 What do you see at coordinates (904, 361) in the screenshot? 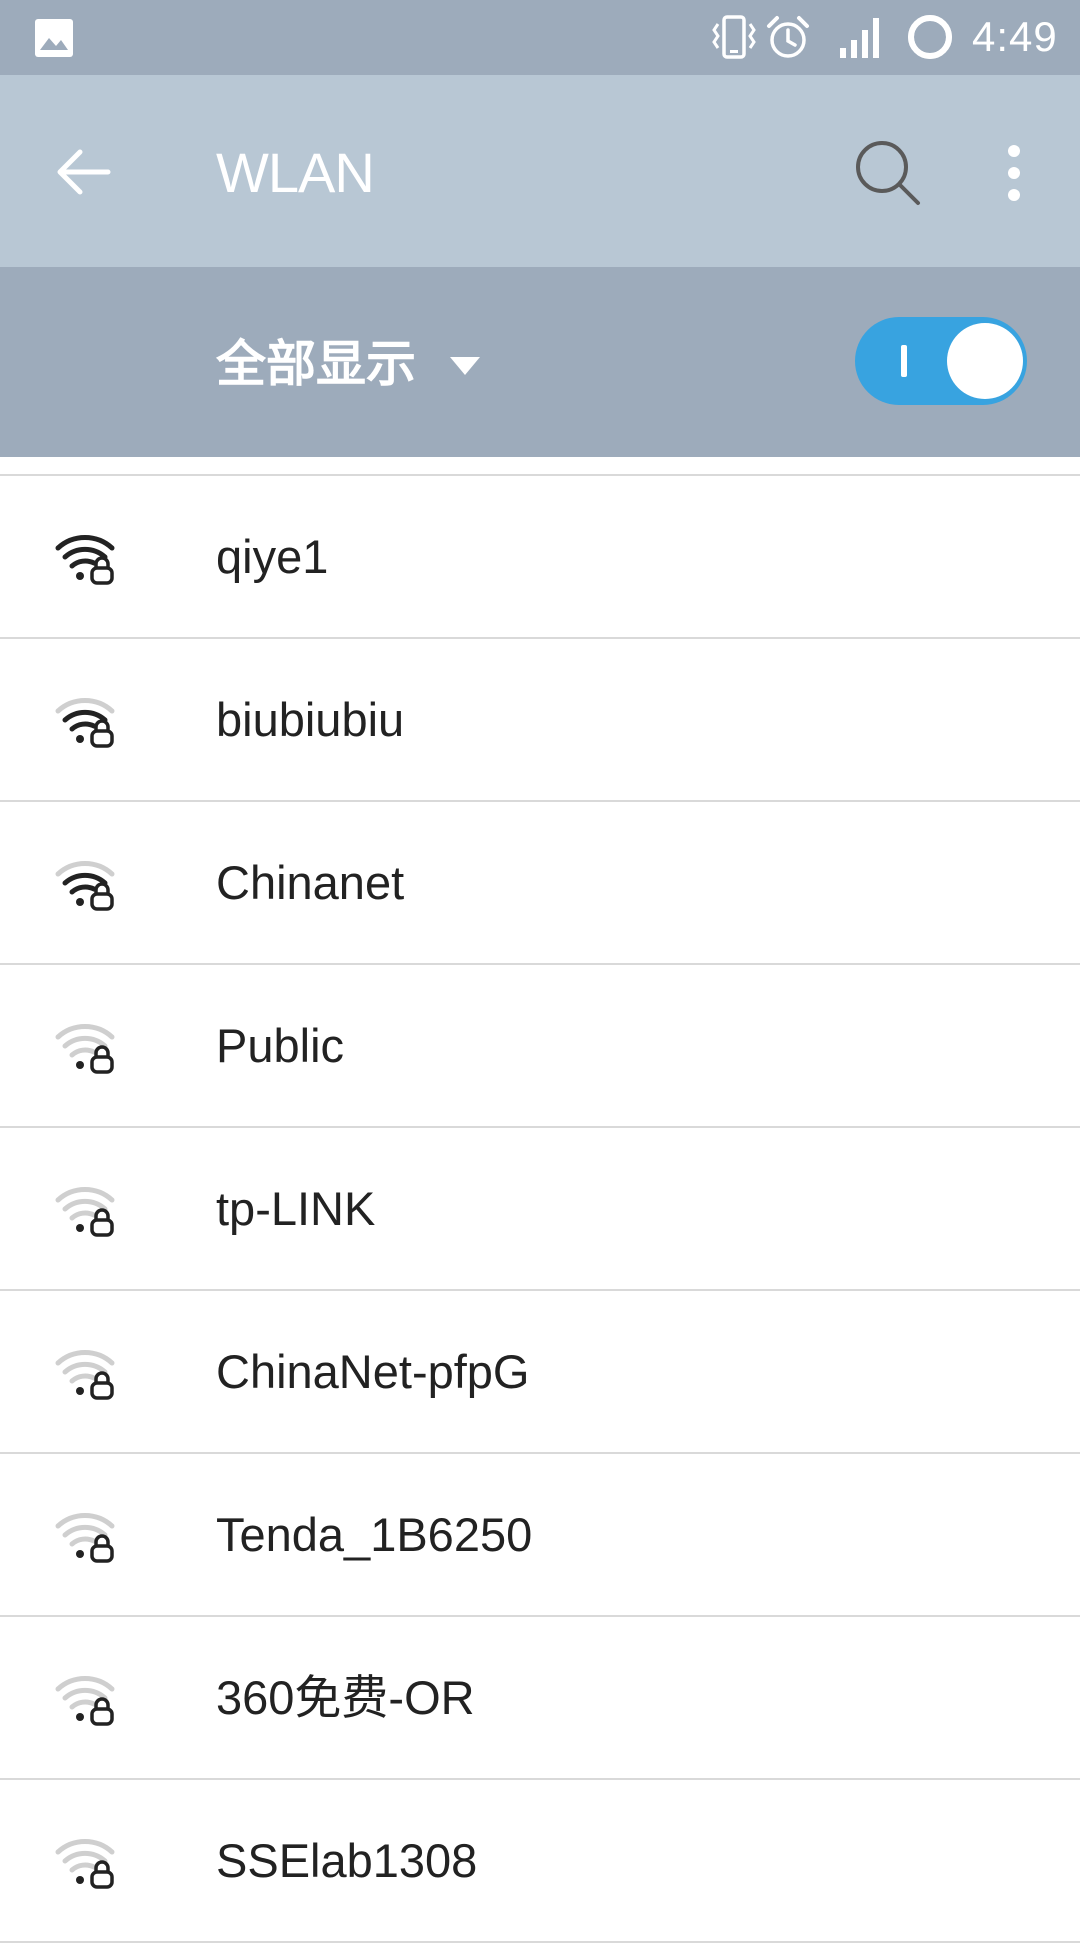
I see `toggle-on-mark` at bounding box center [904, 361].